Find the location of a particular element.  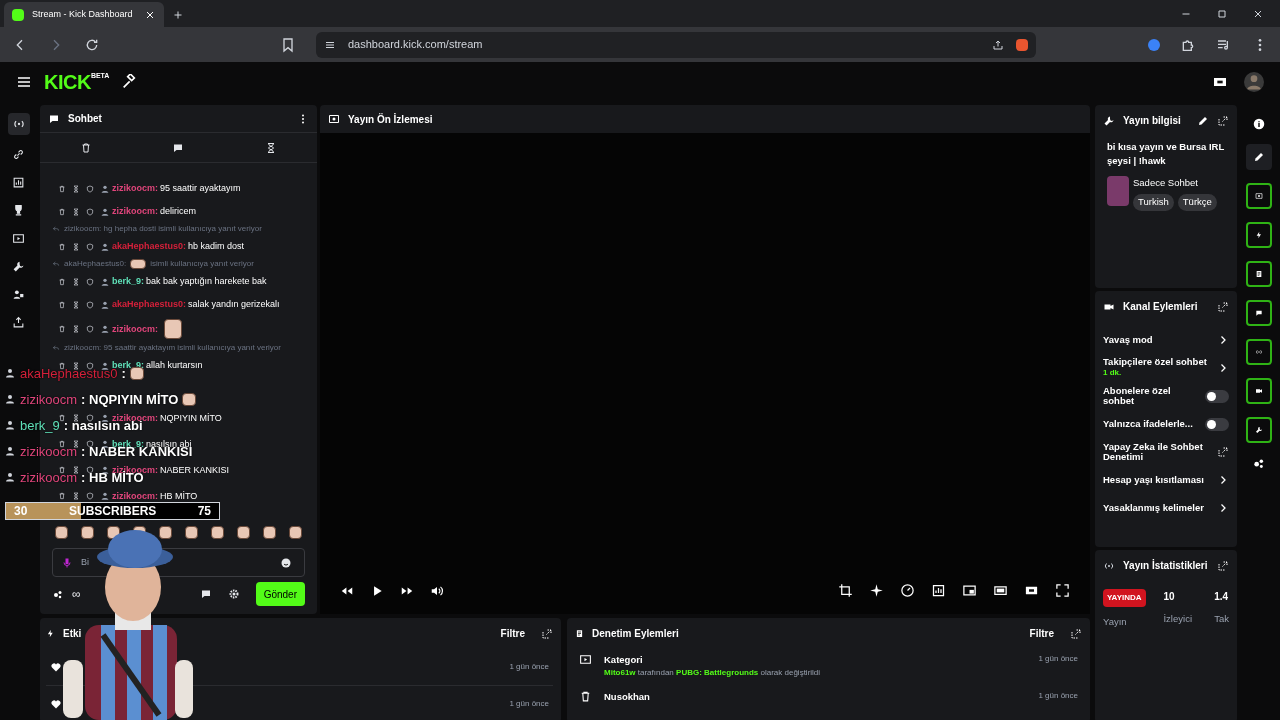

settings-icon is located at coordinates (233, 594).